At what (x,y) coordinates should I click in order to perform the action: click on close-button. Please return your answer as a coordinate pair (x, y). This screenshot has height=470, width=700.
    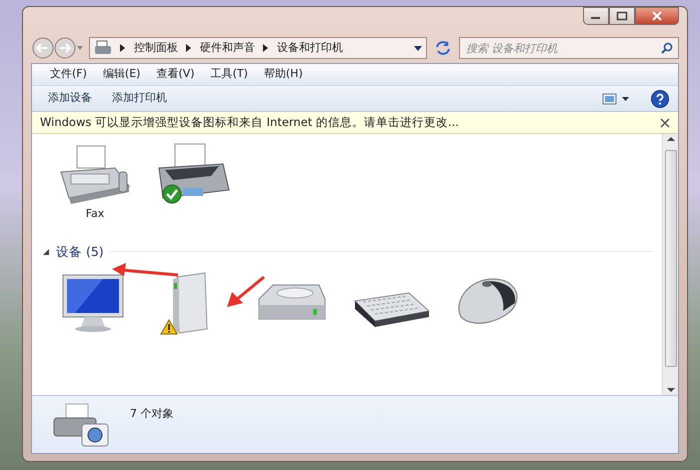
    Looking at the image, I should click on (657, 16).